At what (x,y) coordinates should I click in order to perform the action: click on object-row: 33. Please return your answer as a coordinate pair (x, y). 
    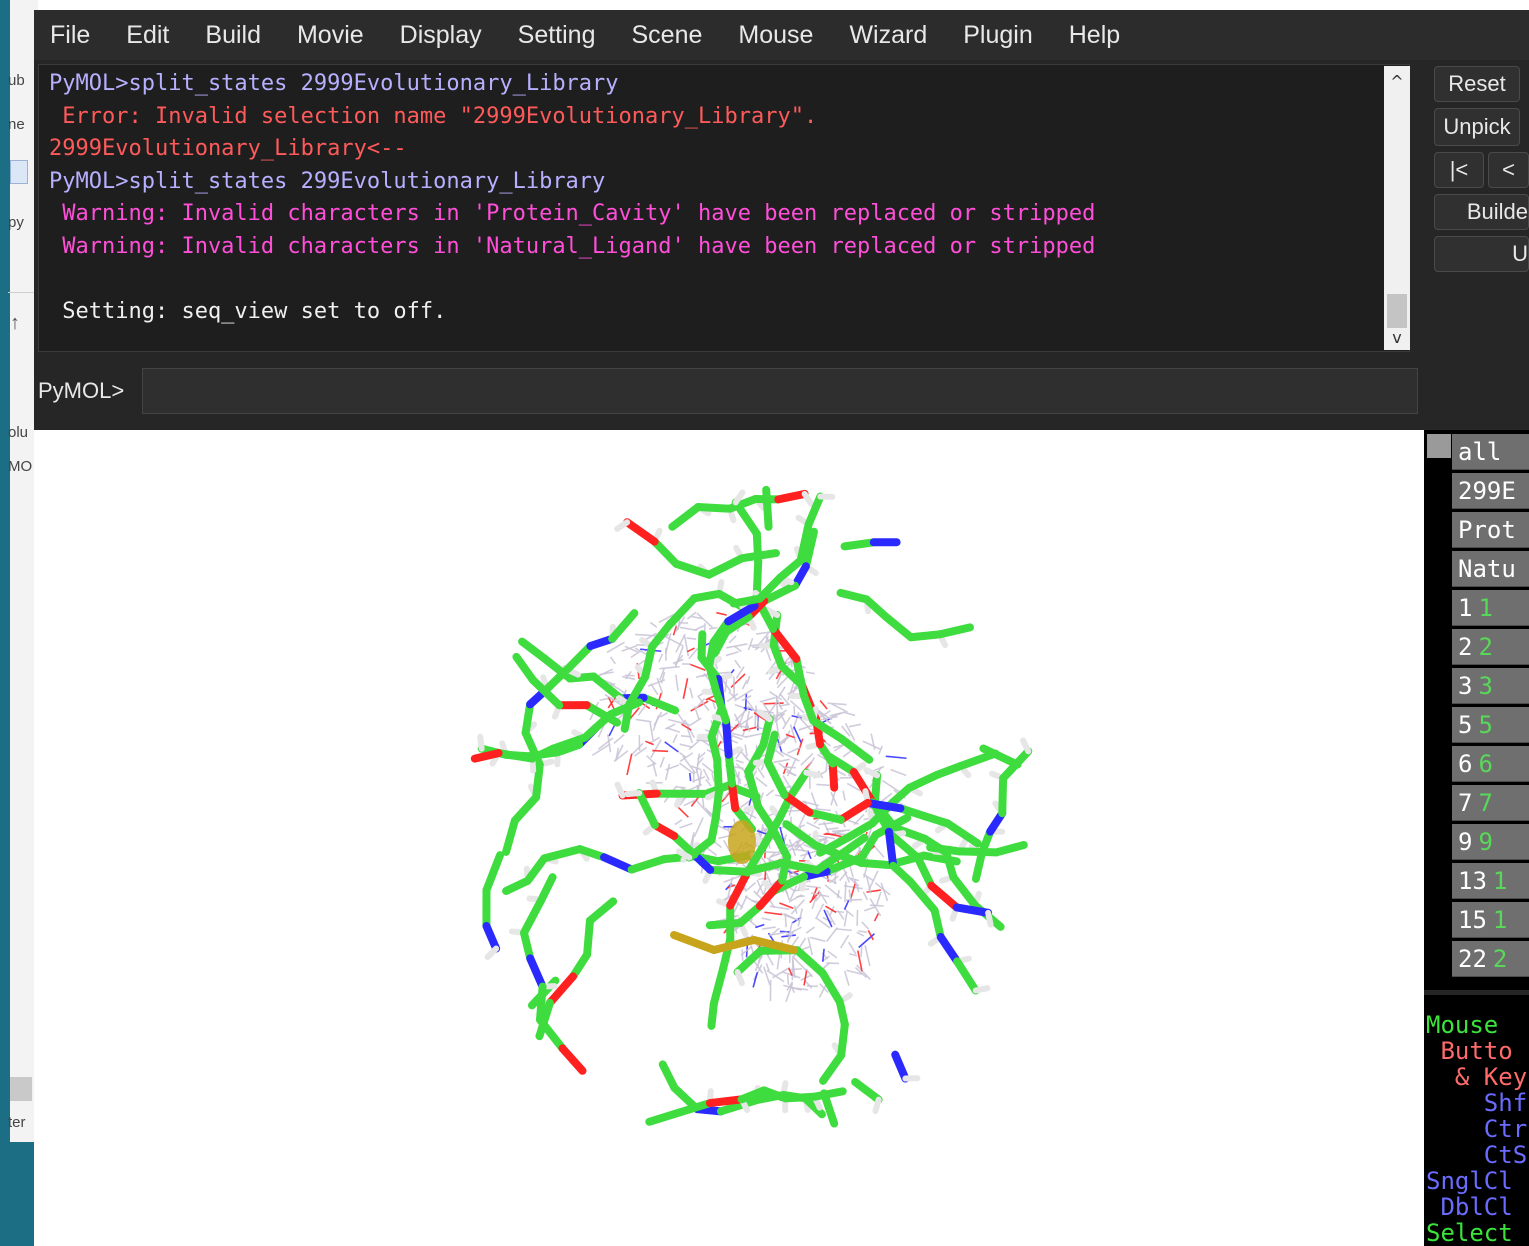
    Looking at the image, I should click on (1490, 686).